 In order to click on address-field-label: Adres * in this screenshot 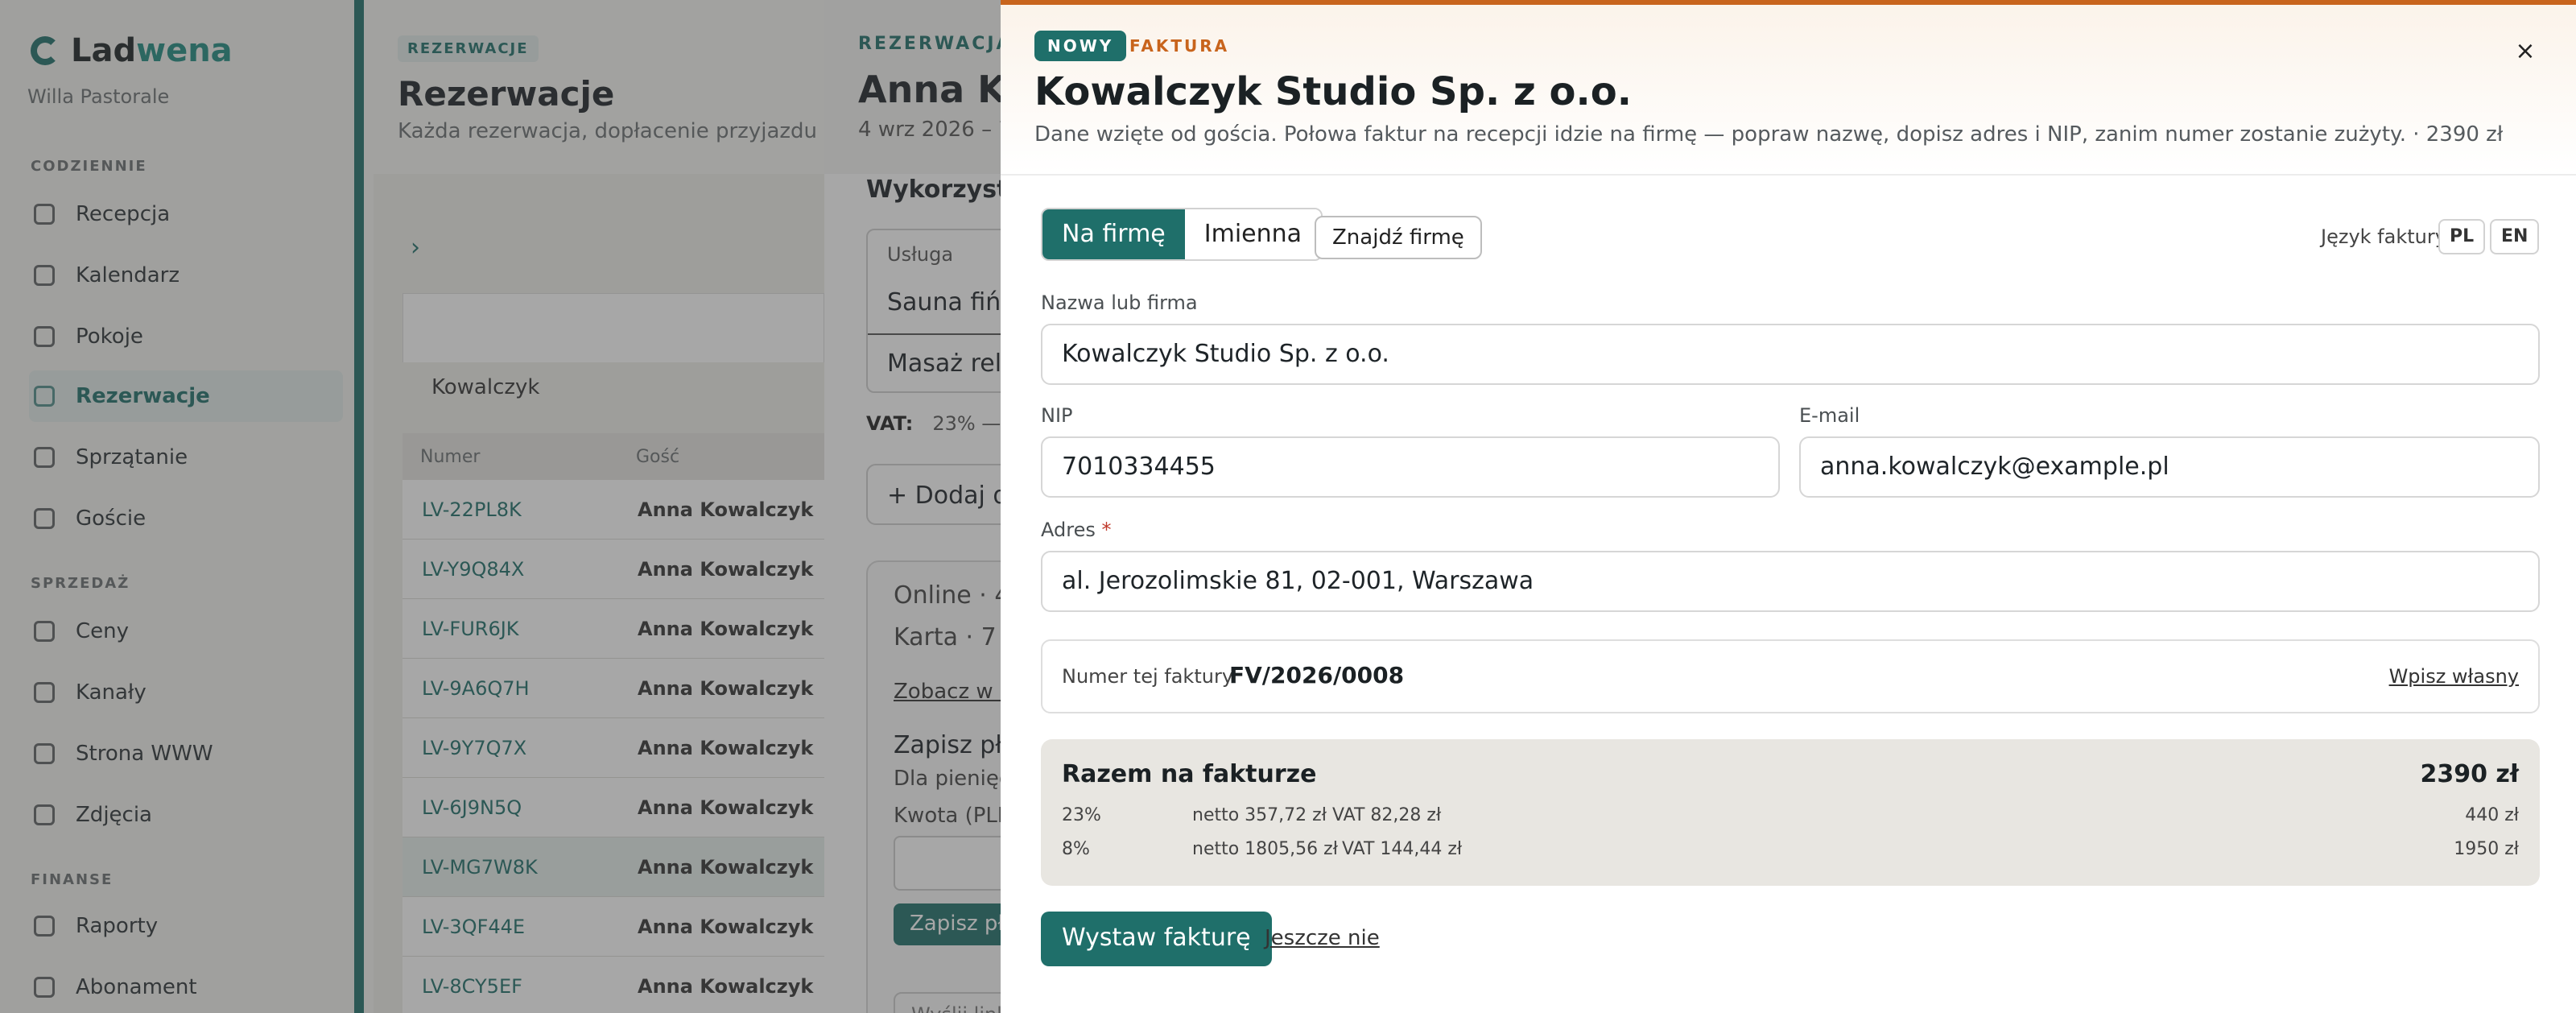, I will do `click(1076, 530)`.